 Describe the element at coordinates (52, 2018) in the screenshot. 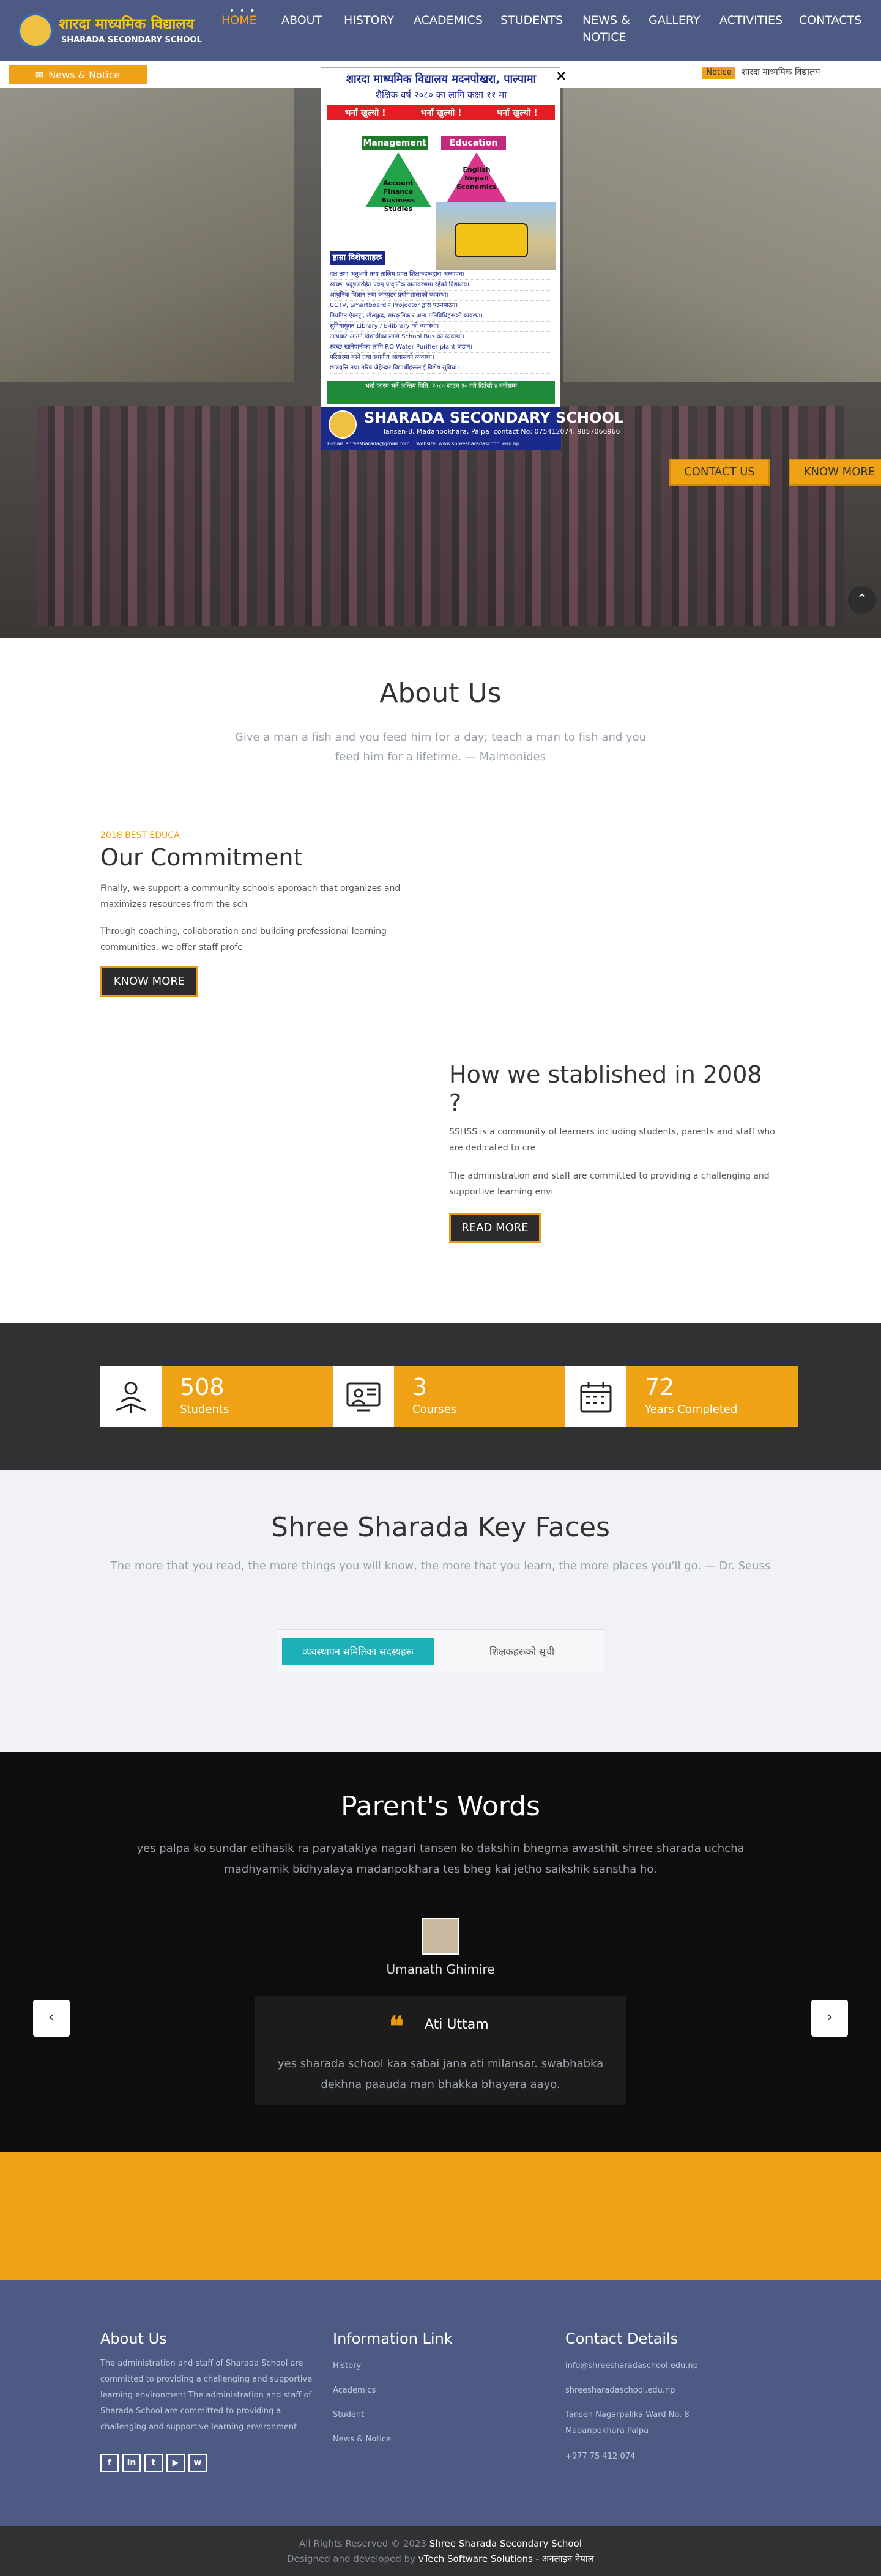

I see `prev-arrow-icon: ‹` at that location.